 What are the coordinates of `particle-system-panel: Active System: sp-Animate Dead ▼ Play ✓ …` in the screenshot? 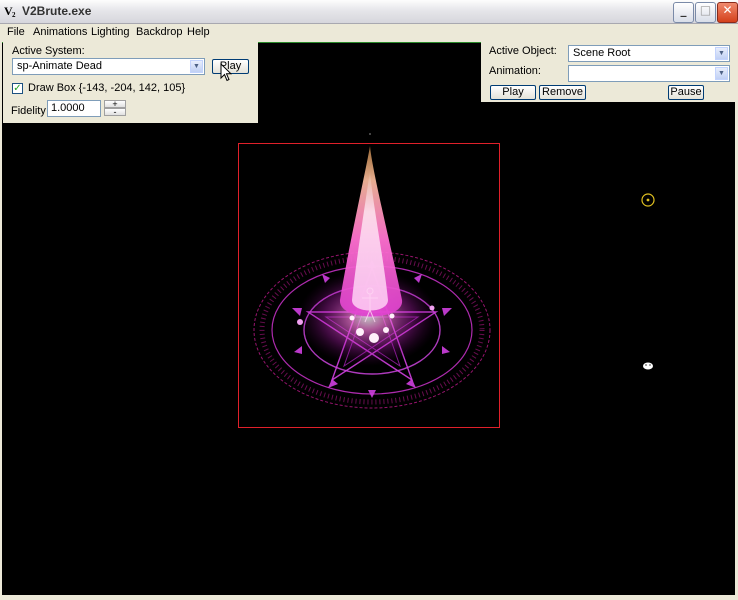 It's located at (130, 82).